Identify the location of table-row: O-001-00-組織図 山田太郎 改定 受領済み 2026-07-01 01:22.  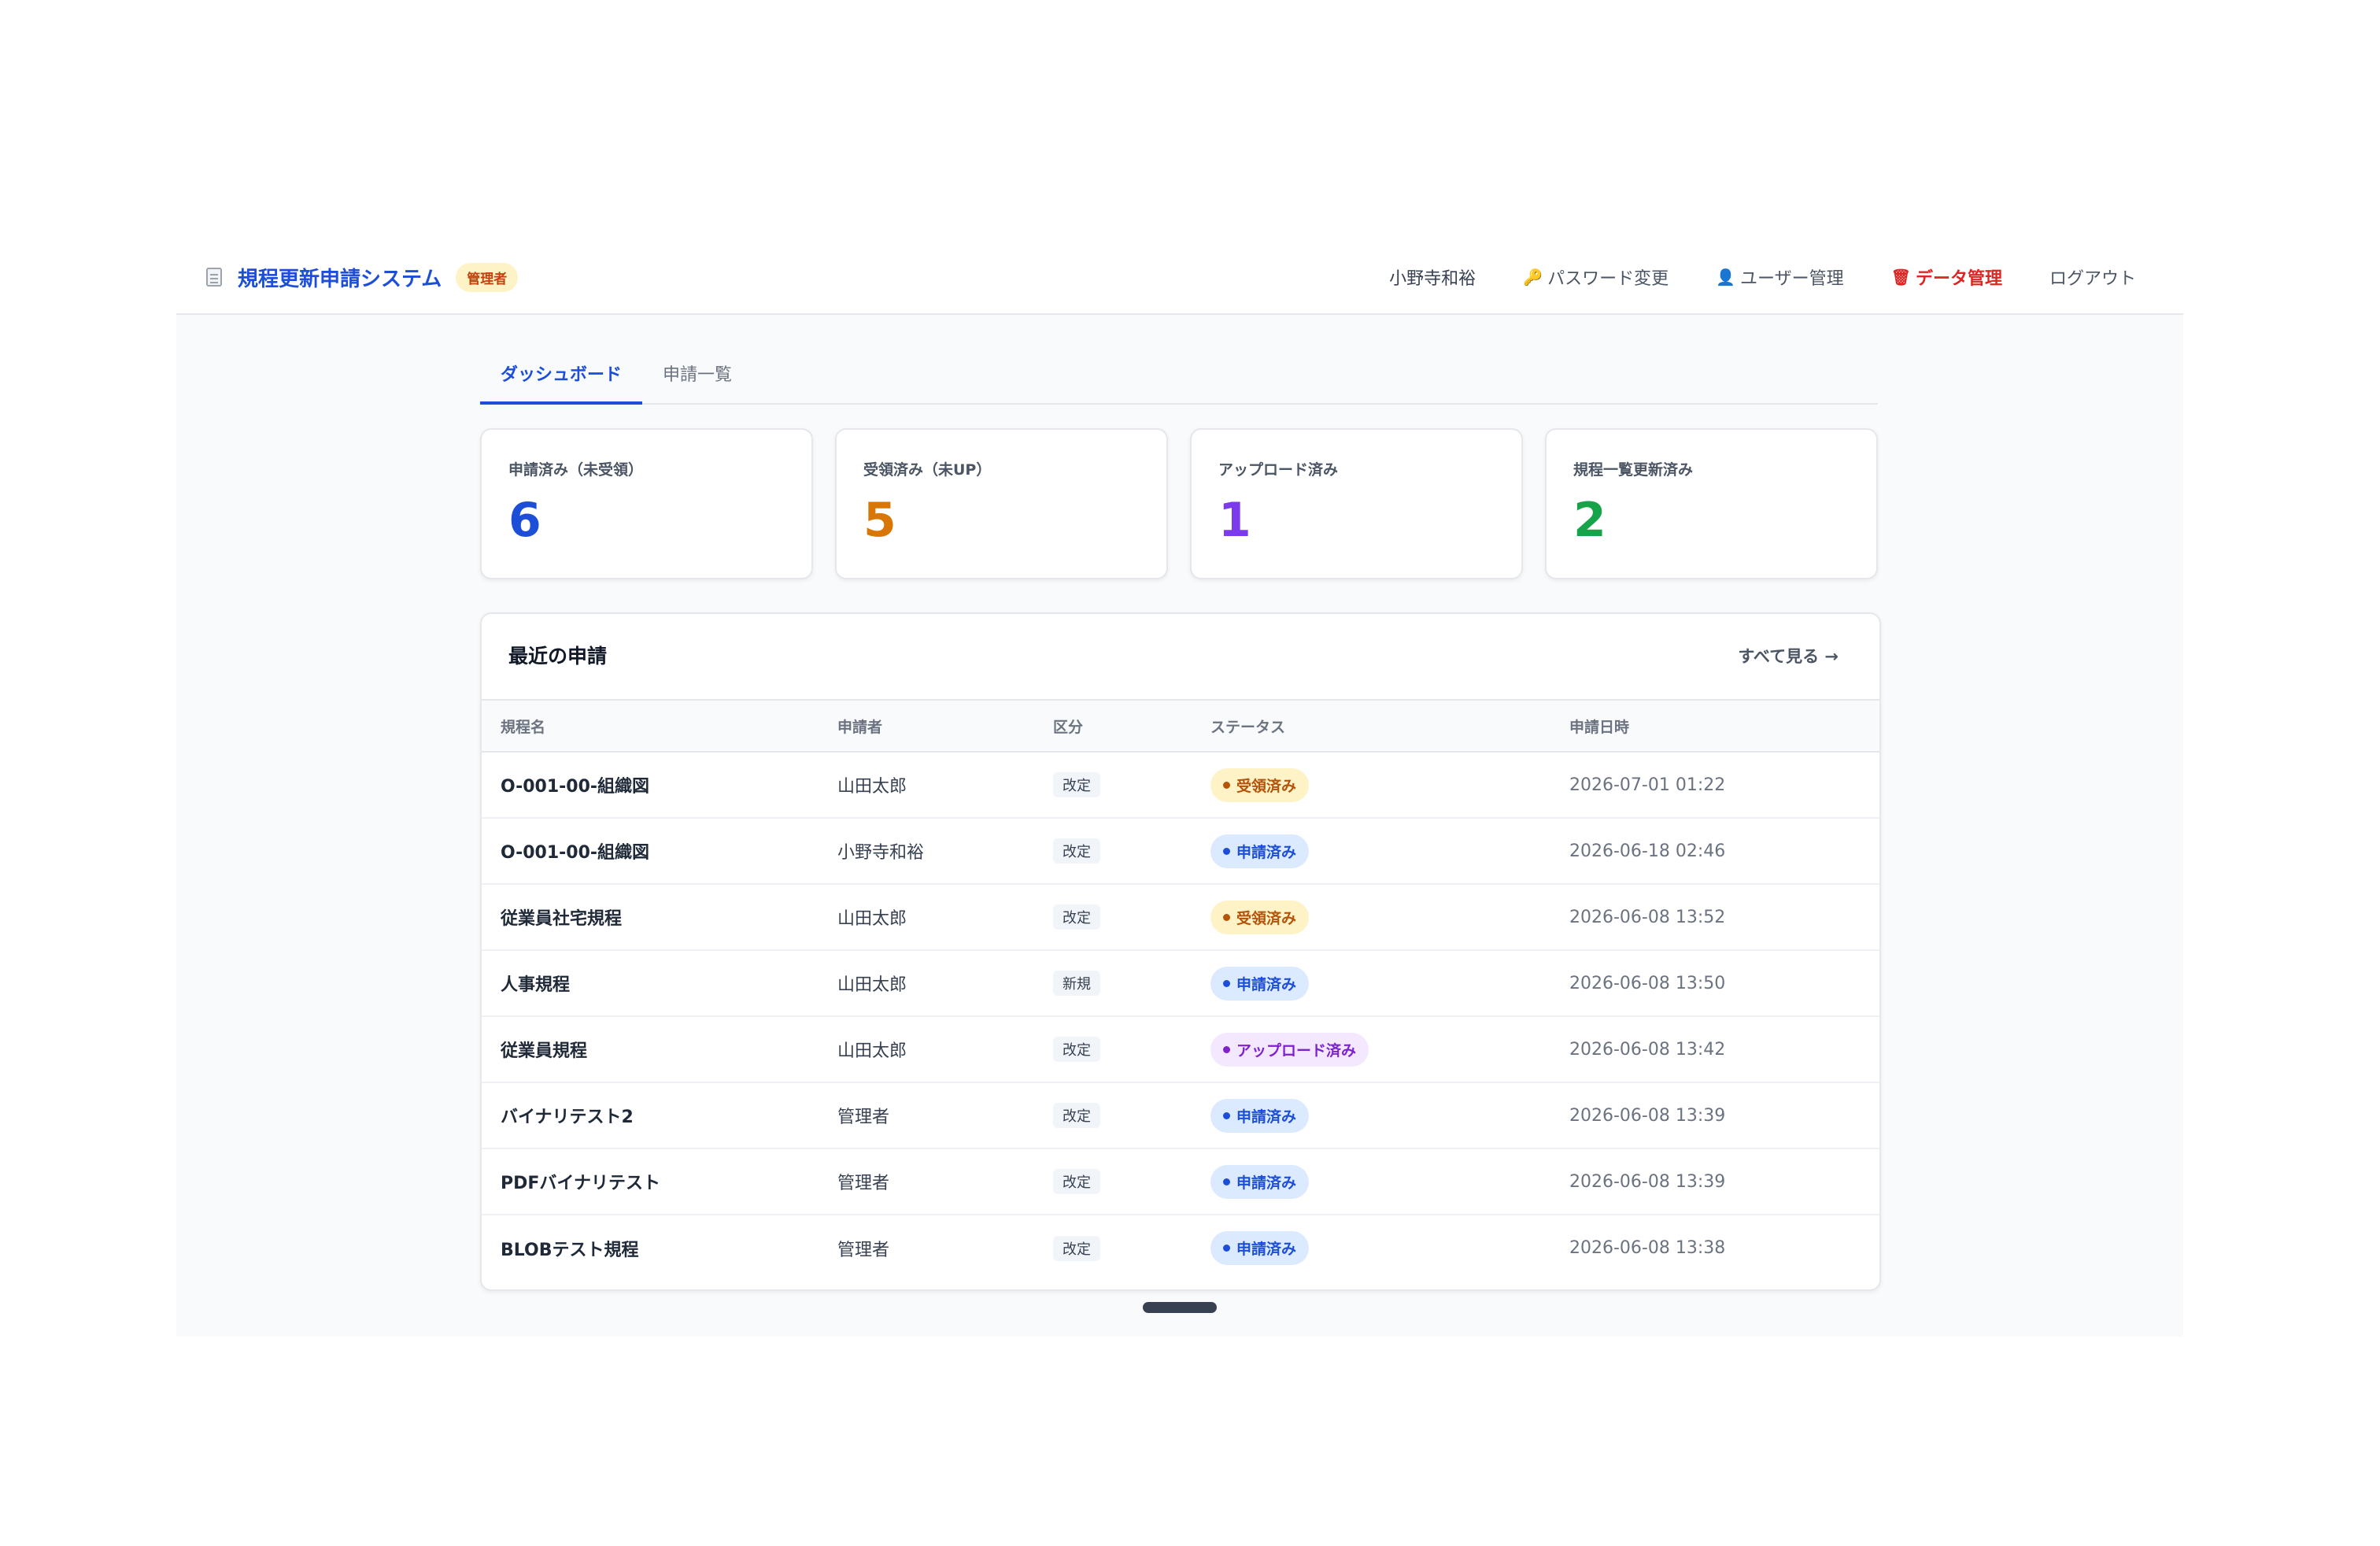
(1180, 785).